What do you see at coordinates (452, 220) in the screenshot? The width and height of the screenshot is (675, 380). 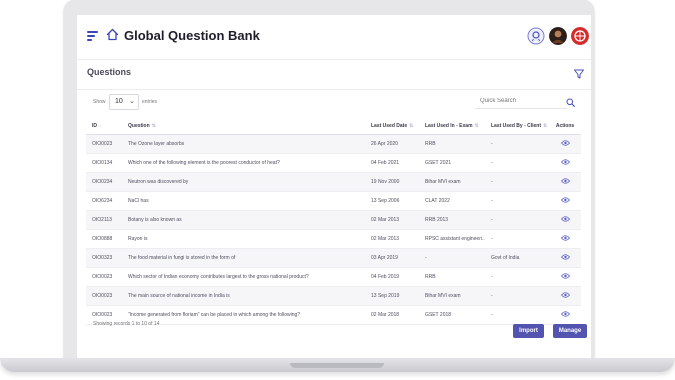 I see `cell-last-used-exam: RRB 2013` at bounding box center [452, 220].